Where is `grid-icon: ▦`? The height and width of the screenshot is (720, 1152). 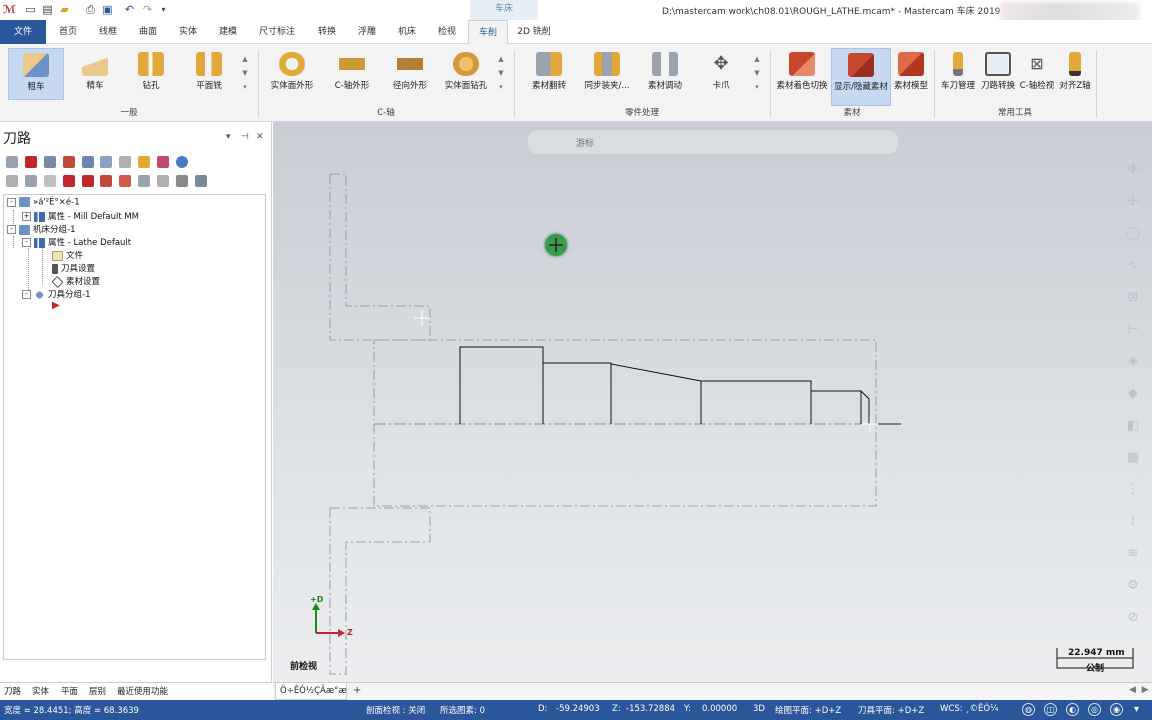 grid-icon: ▦ is located at coordinates (1133, 458).